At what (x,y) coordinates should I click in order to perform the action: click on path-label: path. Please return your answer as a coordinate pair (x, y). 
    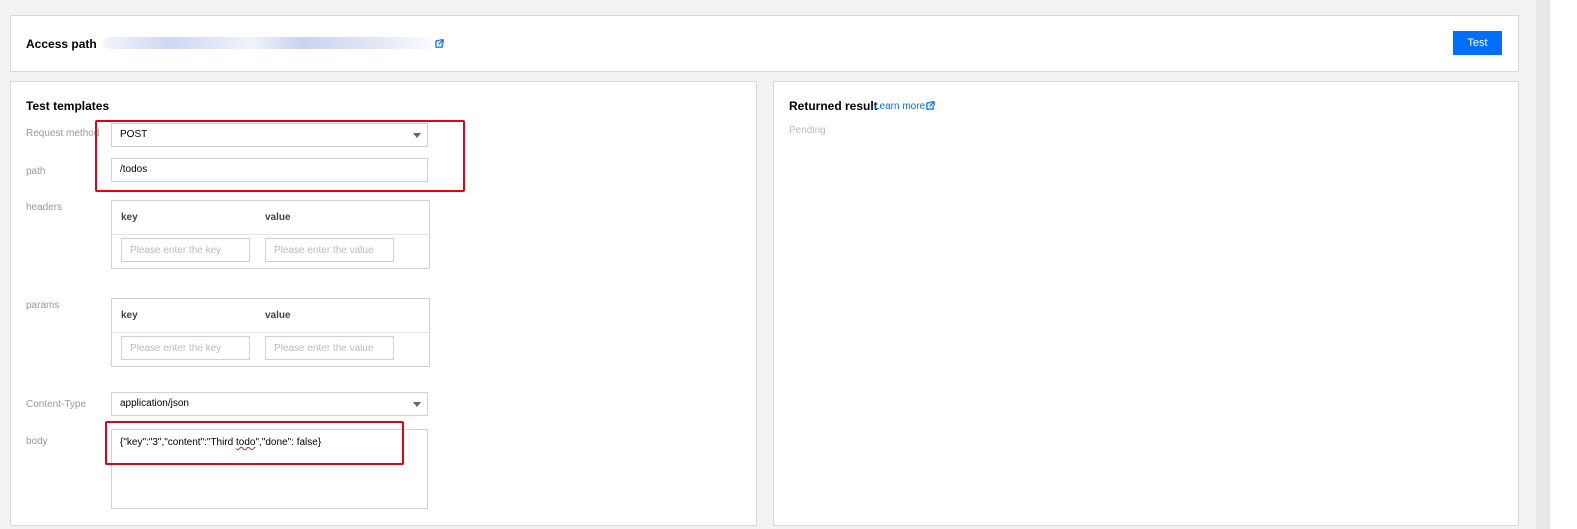
    Looking at the image, I should click on (36, 171).